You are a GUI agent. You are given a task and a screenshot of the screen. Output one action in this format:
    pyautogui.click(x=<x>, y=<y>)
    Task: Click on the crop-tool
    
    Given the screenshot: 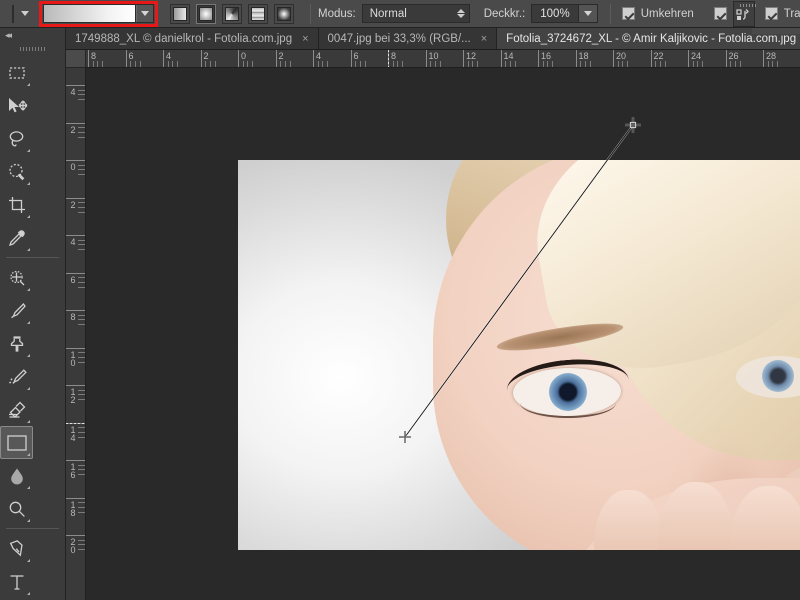 What is the action you would take?
    pyautogui.click(x=16, y=204)
    